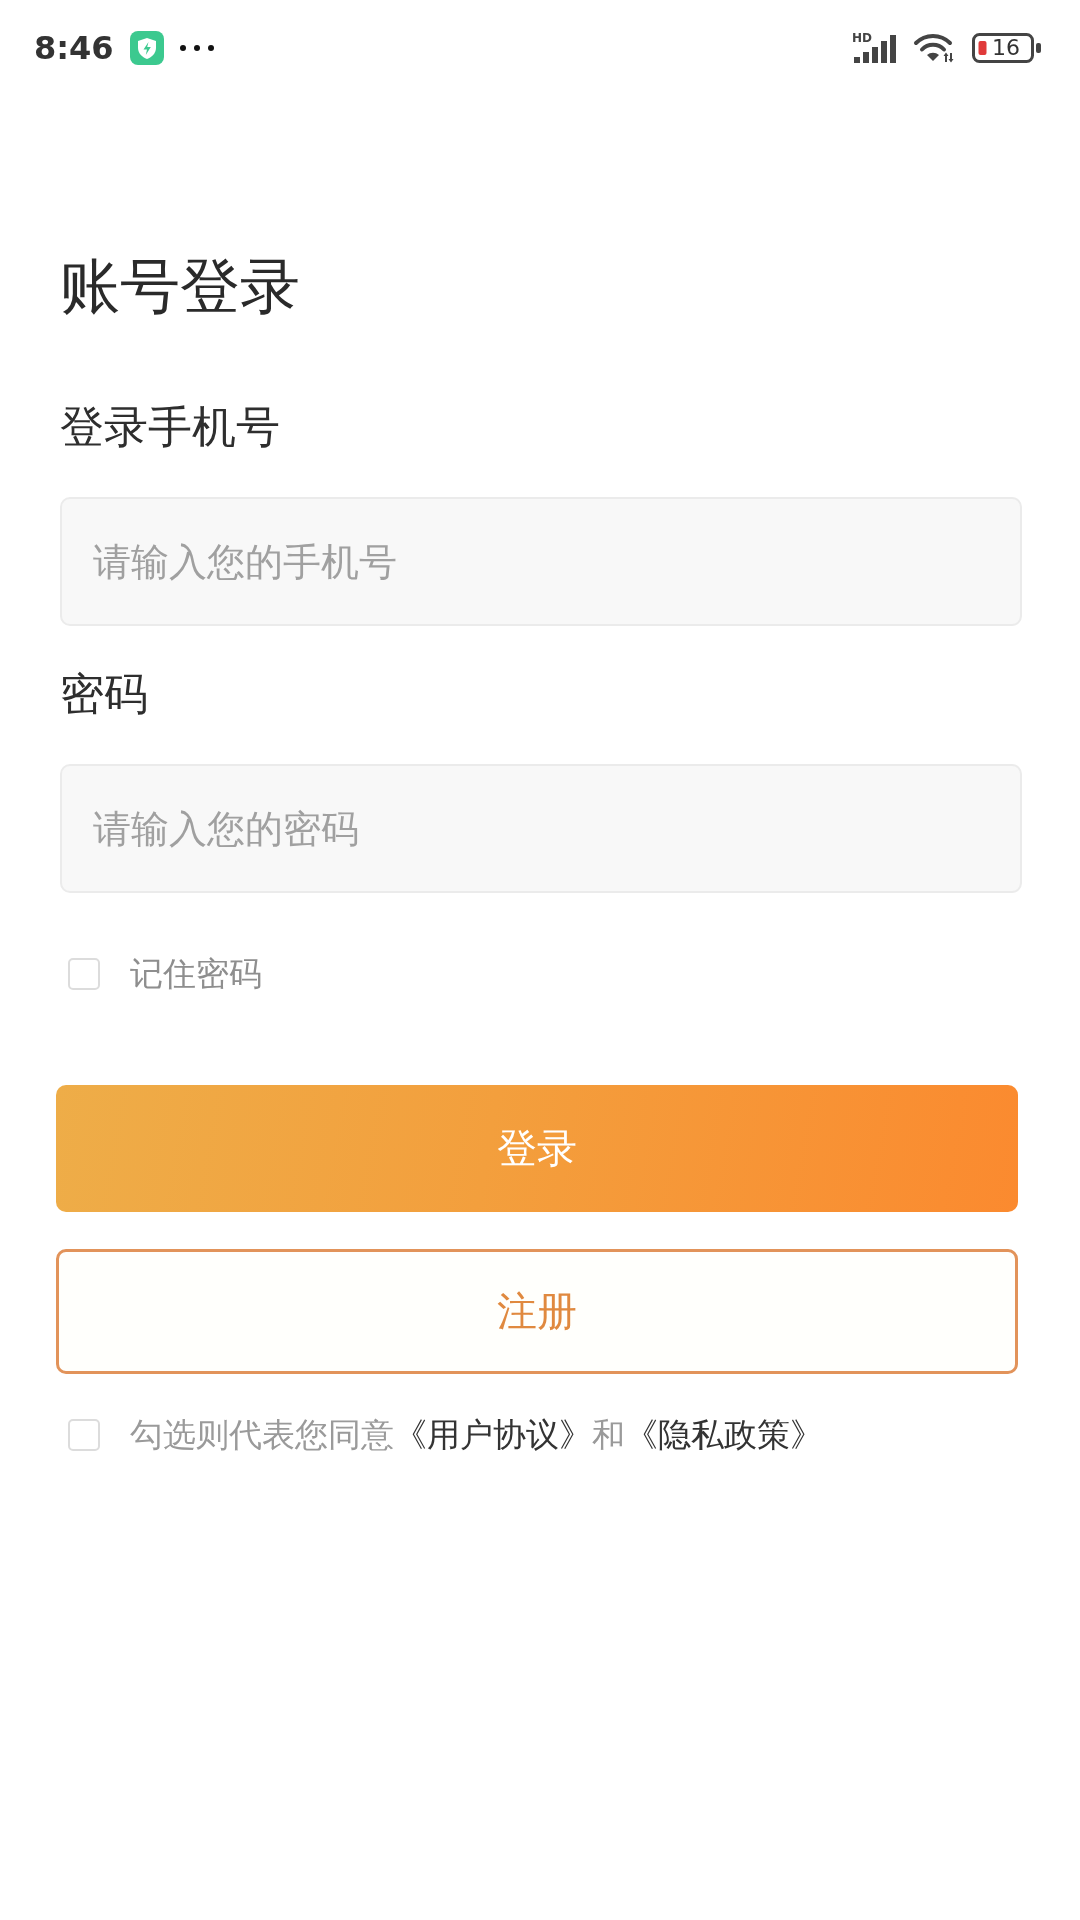 The height and width of the screenshot is (1920, 1080). Describe the element at coordinates (196, 974) in the screenshot. I see `remember-label: 记住密码` at that location.